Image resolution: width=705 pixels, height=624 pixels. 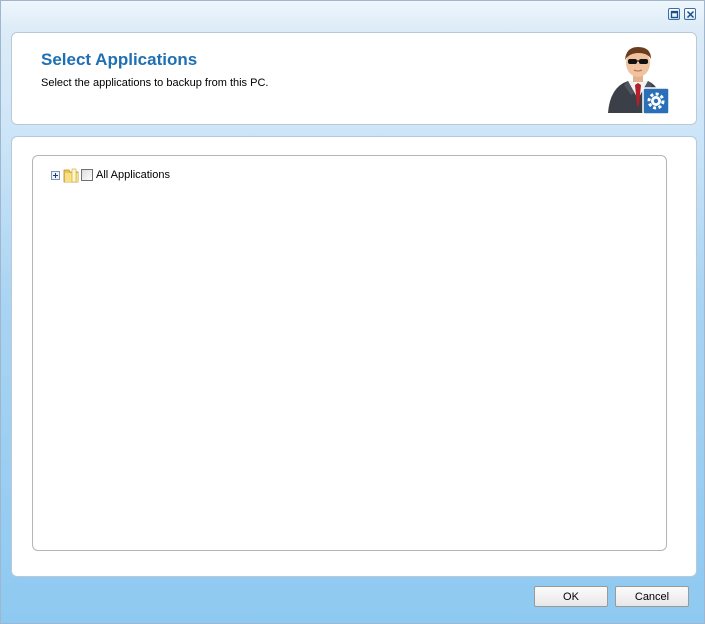 I want to click on tree-node-label: All Applications, so click(x=133, y=175).